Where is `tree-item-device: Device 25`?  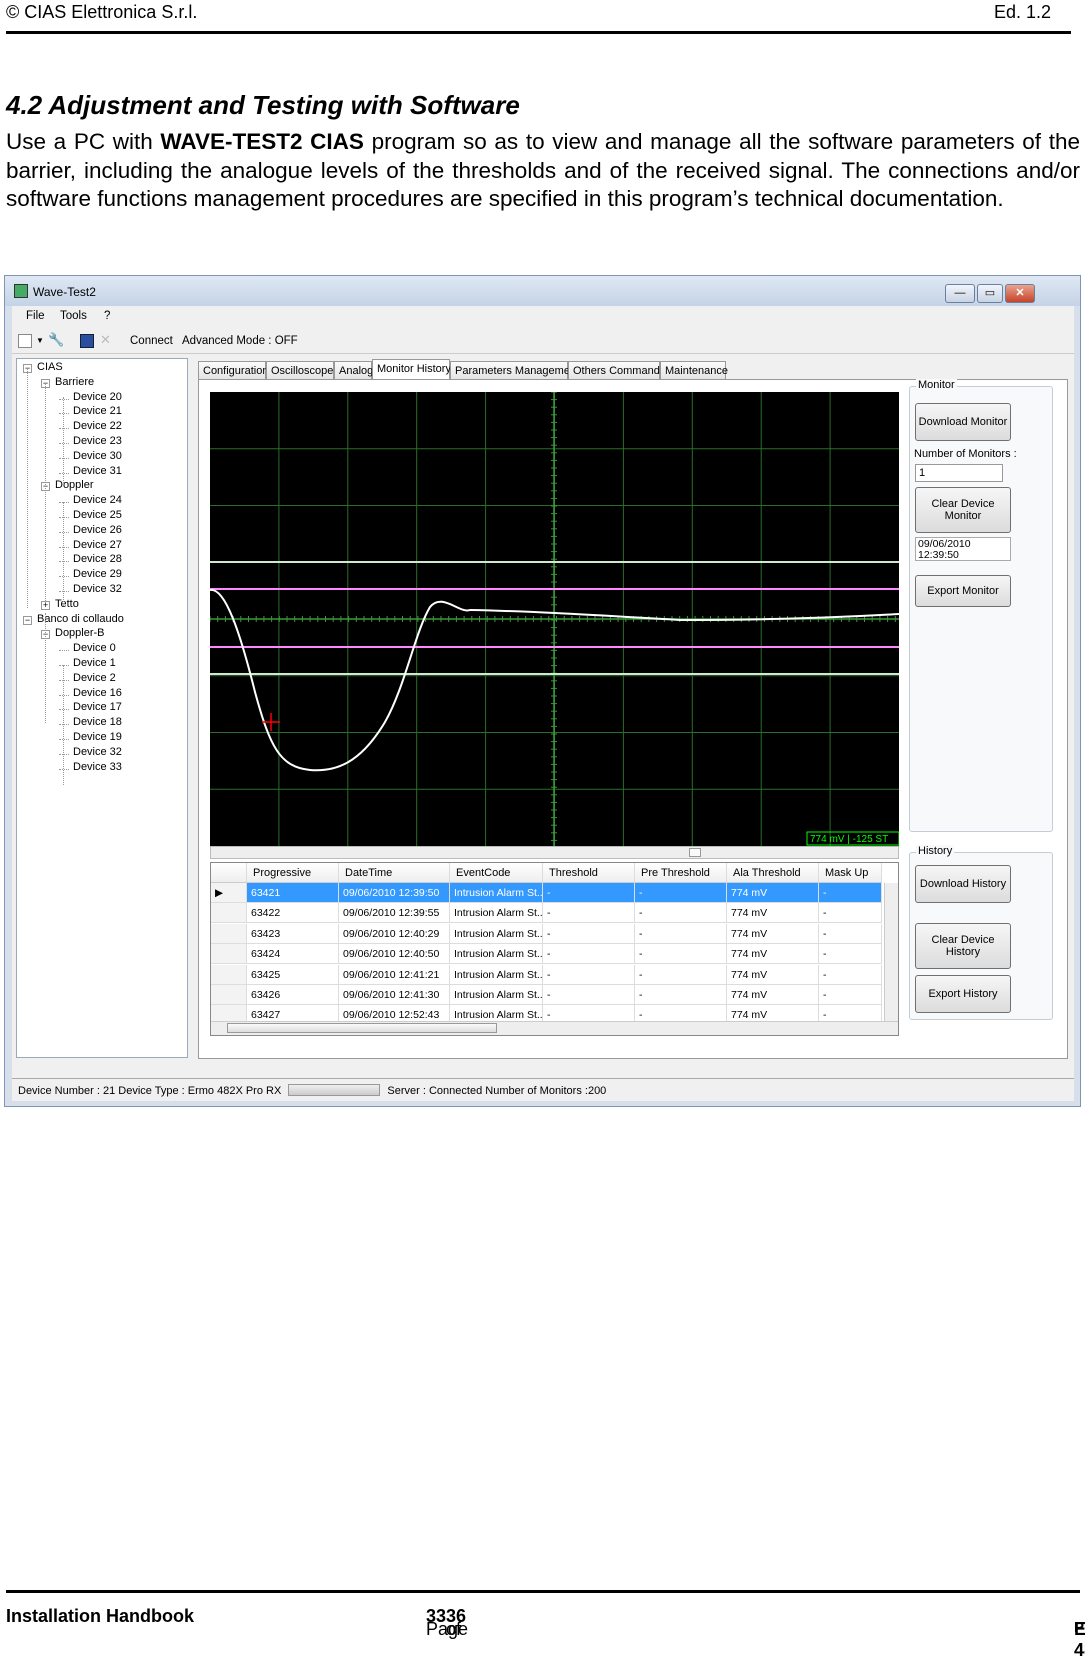 tree-item-device: Device 25 is located at coordinates (97, 515).